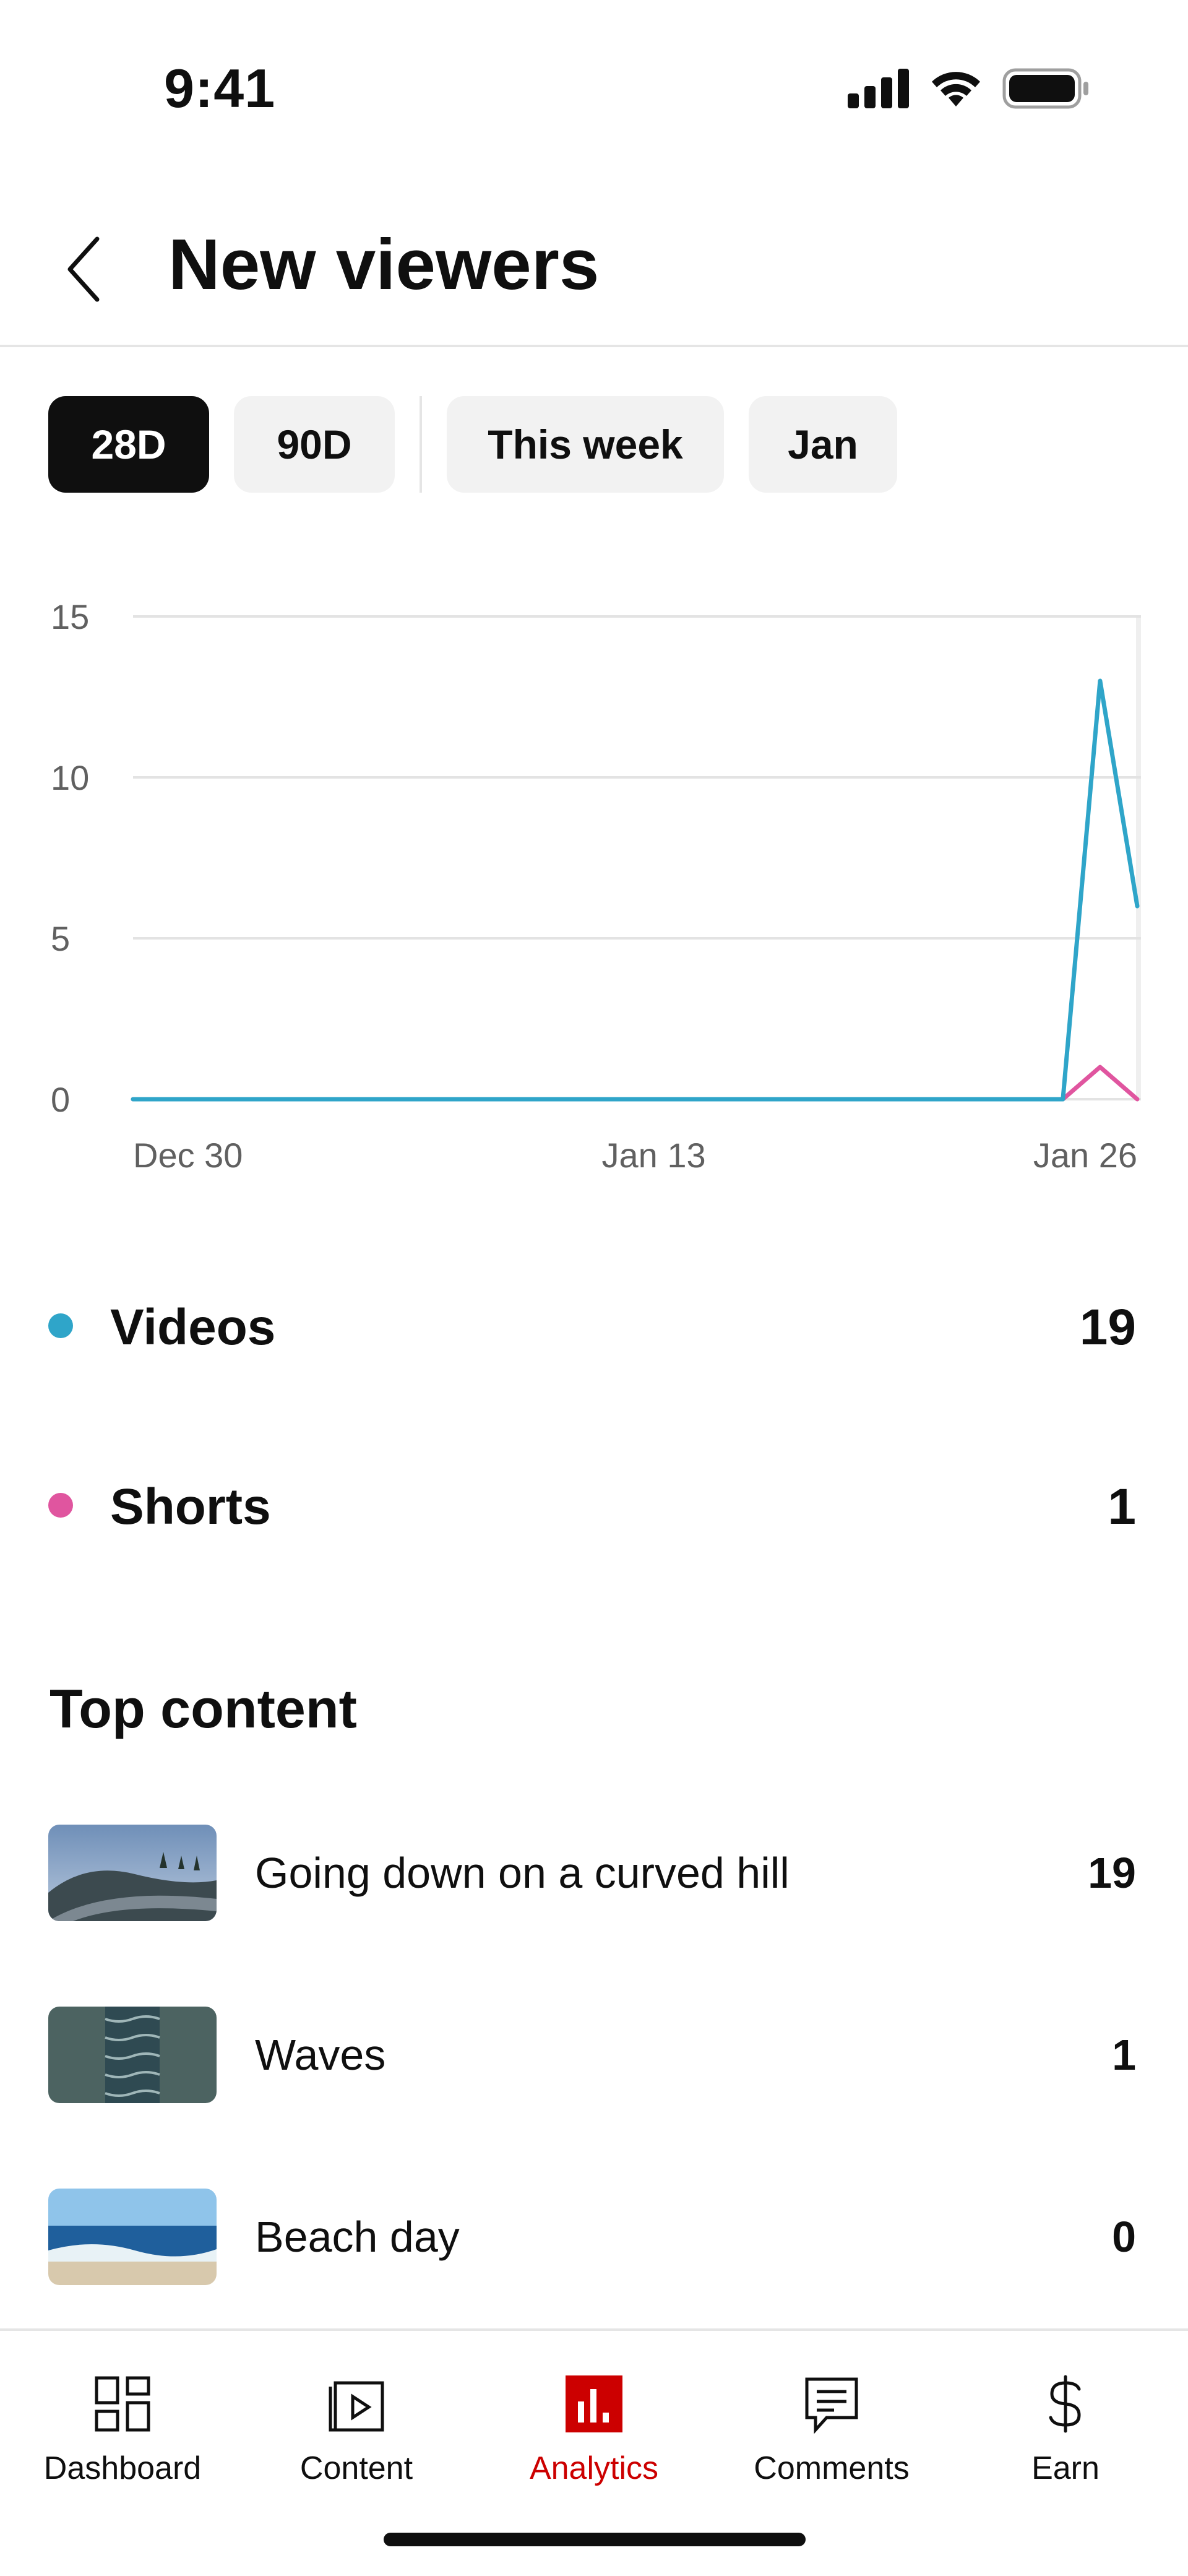  I want to click on x-tick-label: Dec 30, so click(188, 1155).